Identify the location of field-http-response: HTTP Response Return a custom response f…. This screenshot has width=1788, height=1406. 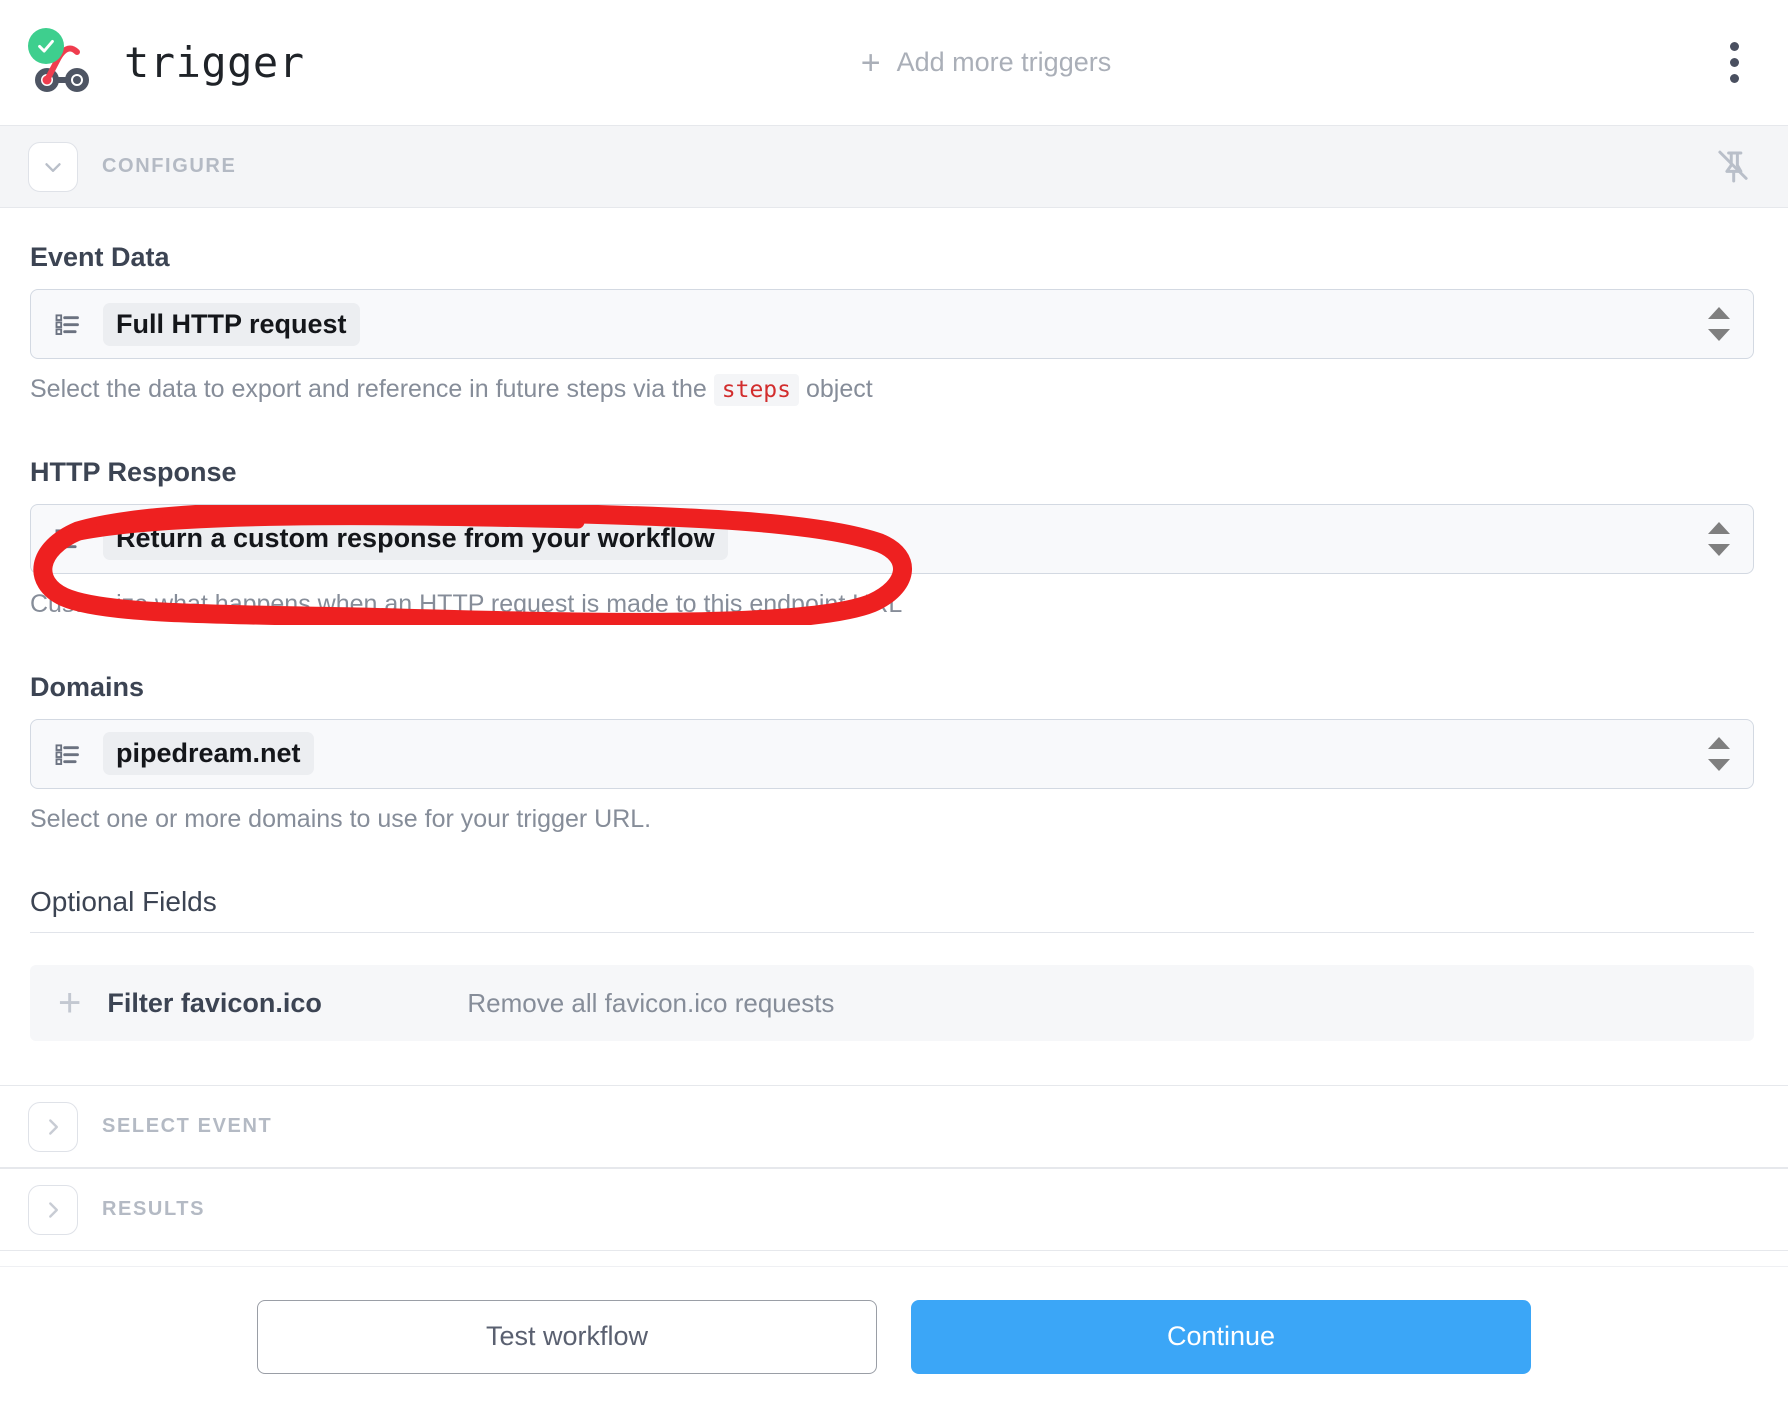
(892, 539).